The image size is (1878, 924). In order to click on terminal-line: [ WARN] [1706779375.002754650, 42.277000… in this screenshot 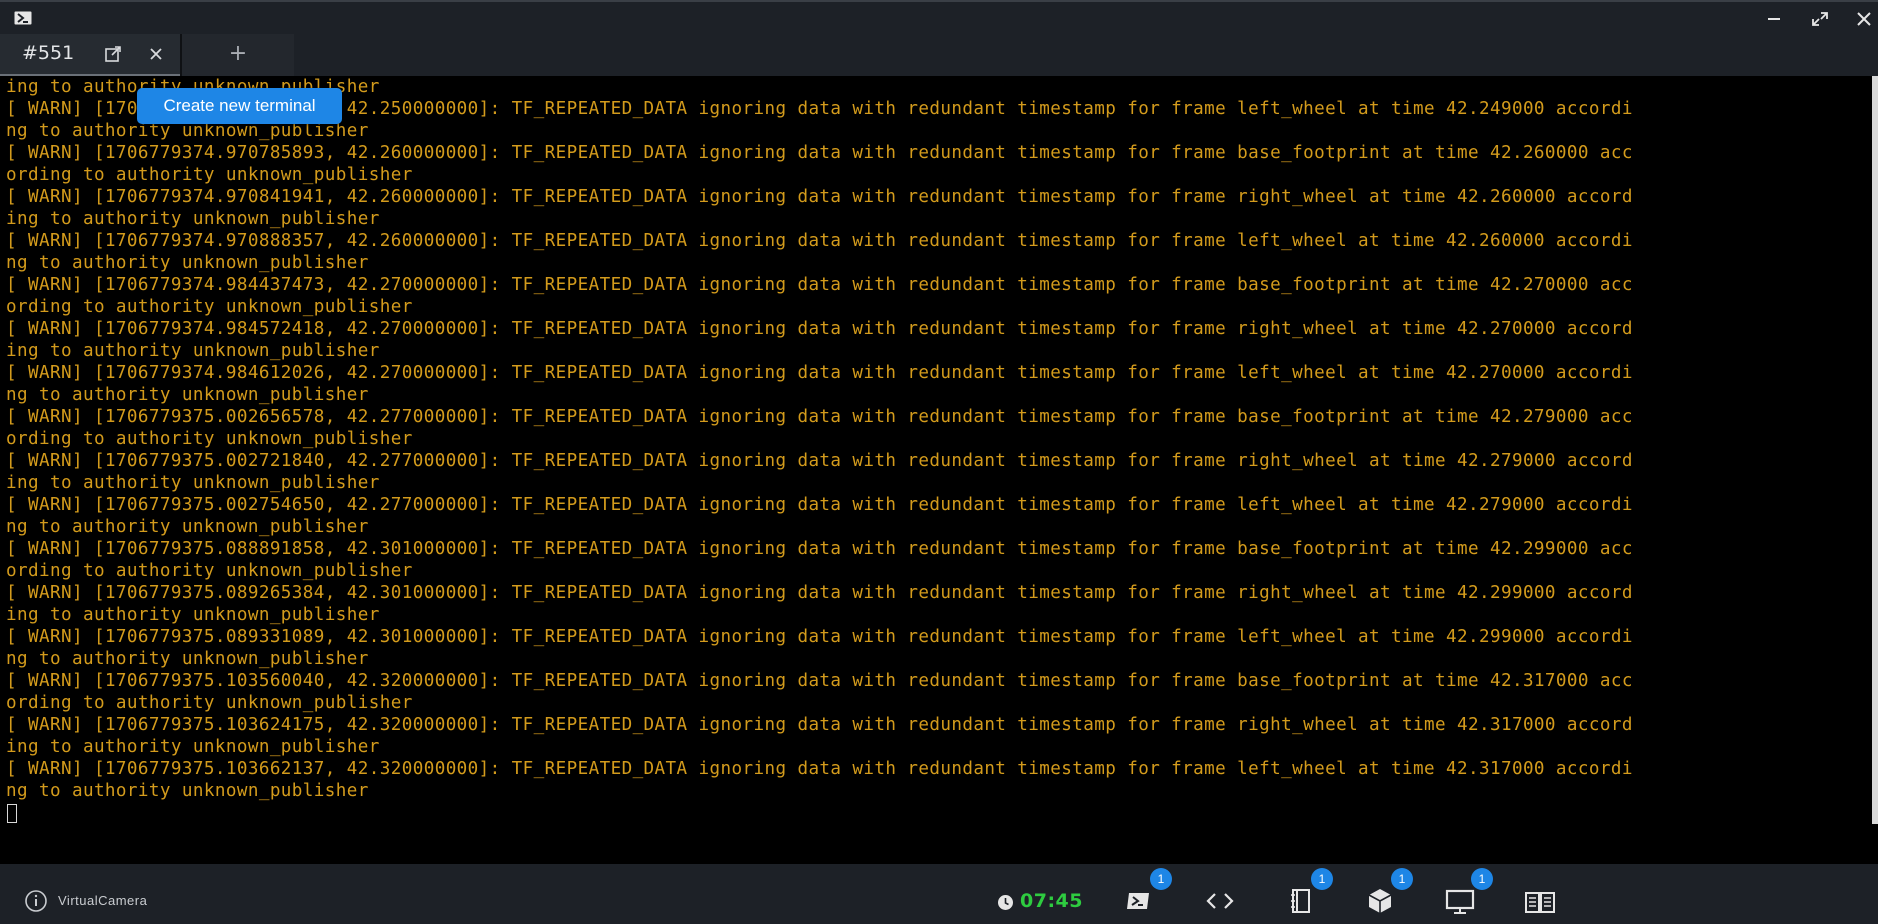, I will do `click(819, 505)`.